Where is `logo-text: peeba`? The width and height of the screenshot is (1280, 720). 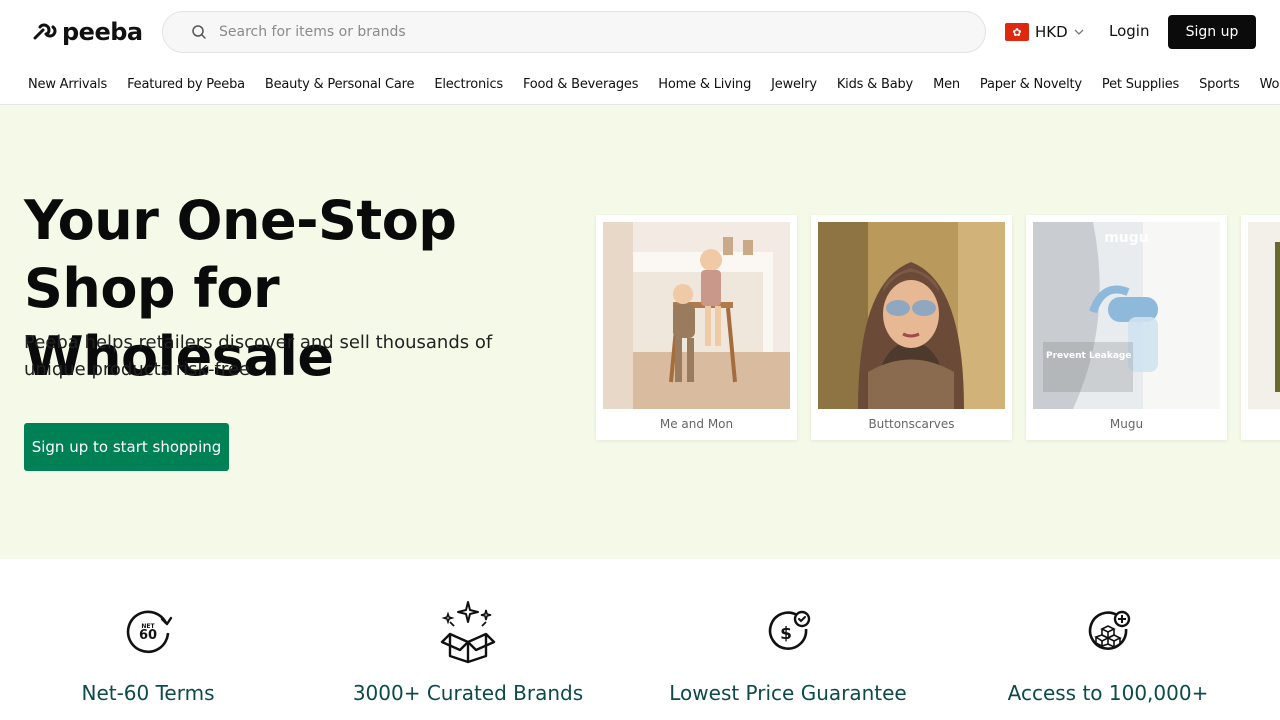
logo-text: peeba is located at coordinates (102, 32).